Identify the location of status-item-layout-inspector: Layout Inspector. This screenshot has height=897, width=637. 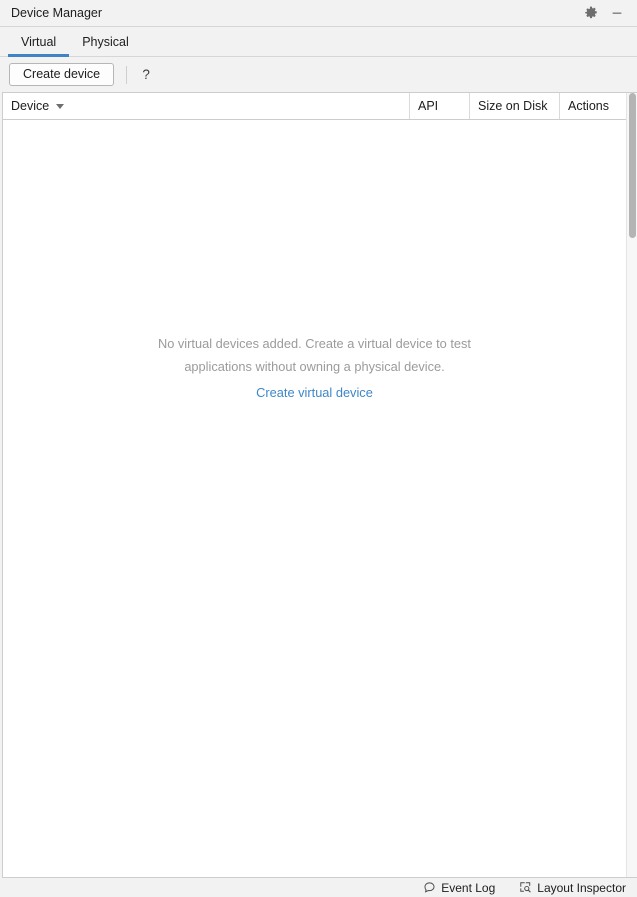
(572, 888).